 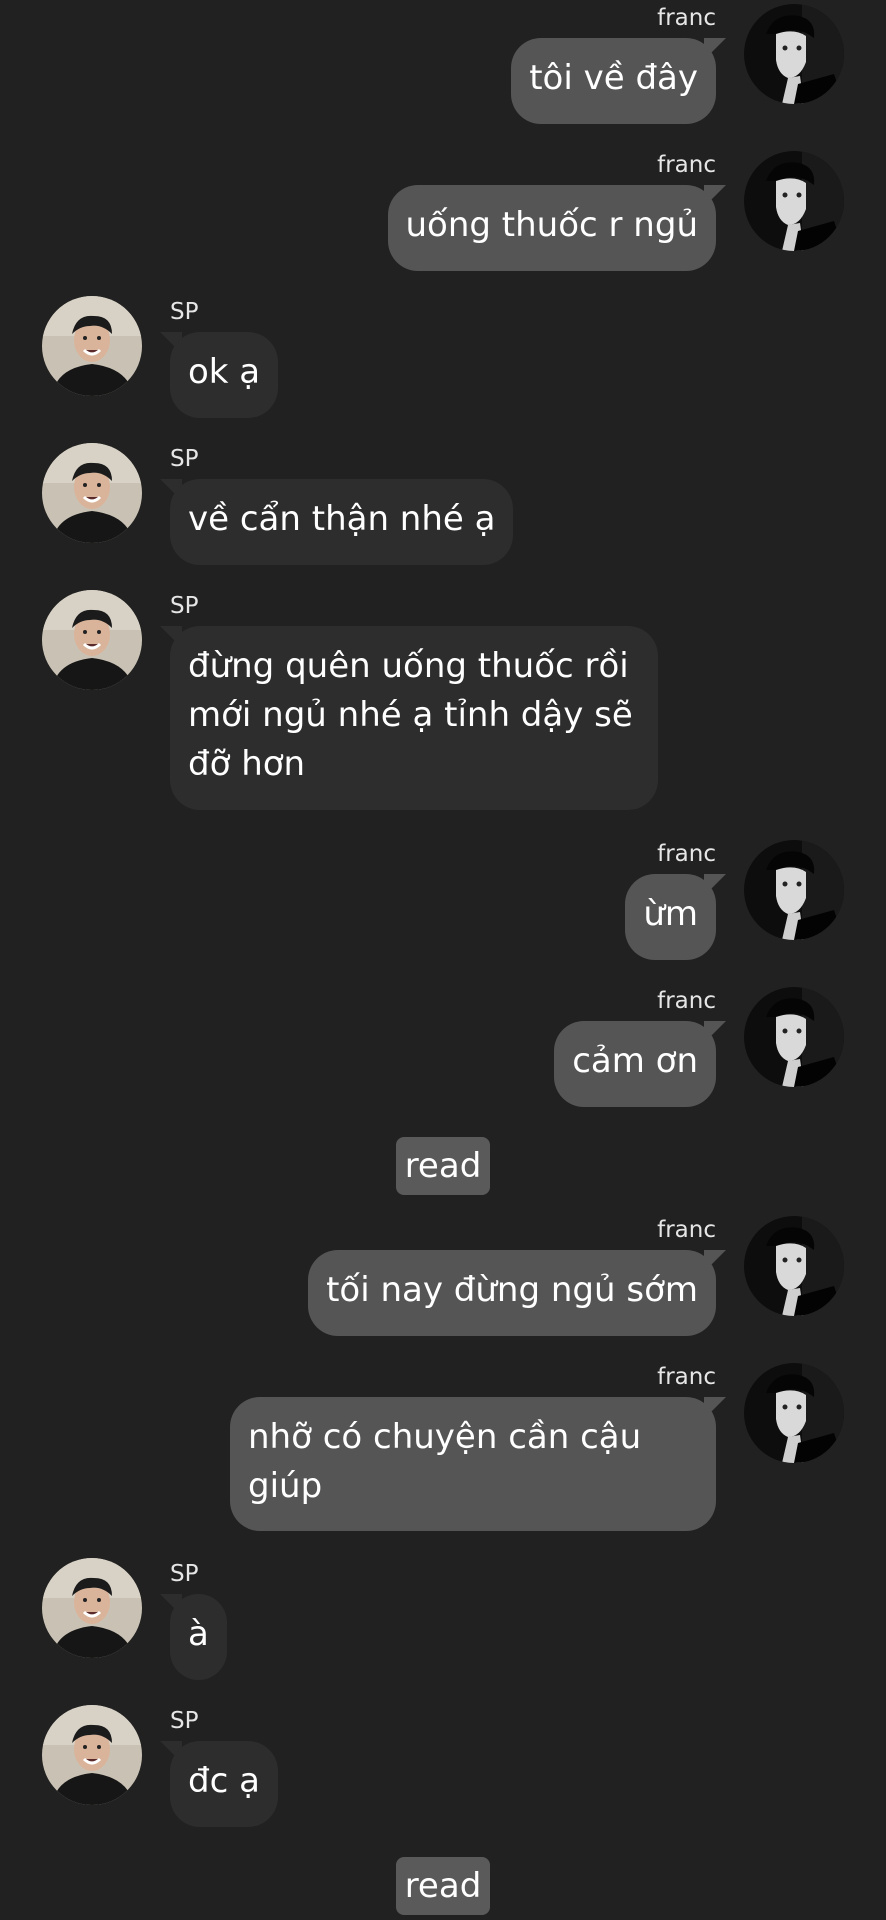 I want to click on message-bubble: uống thuốc r ngủ, so click(x=551, y=228).